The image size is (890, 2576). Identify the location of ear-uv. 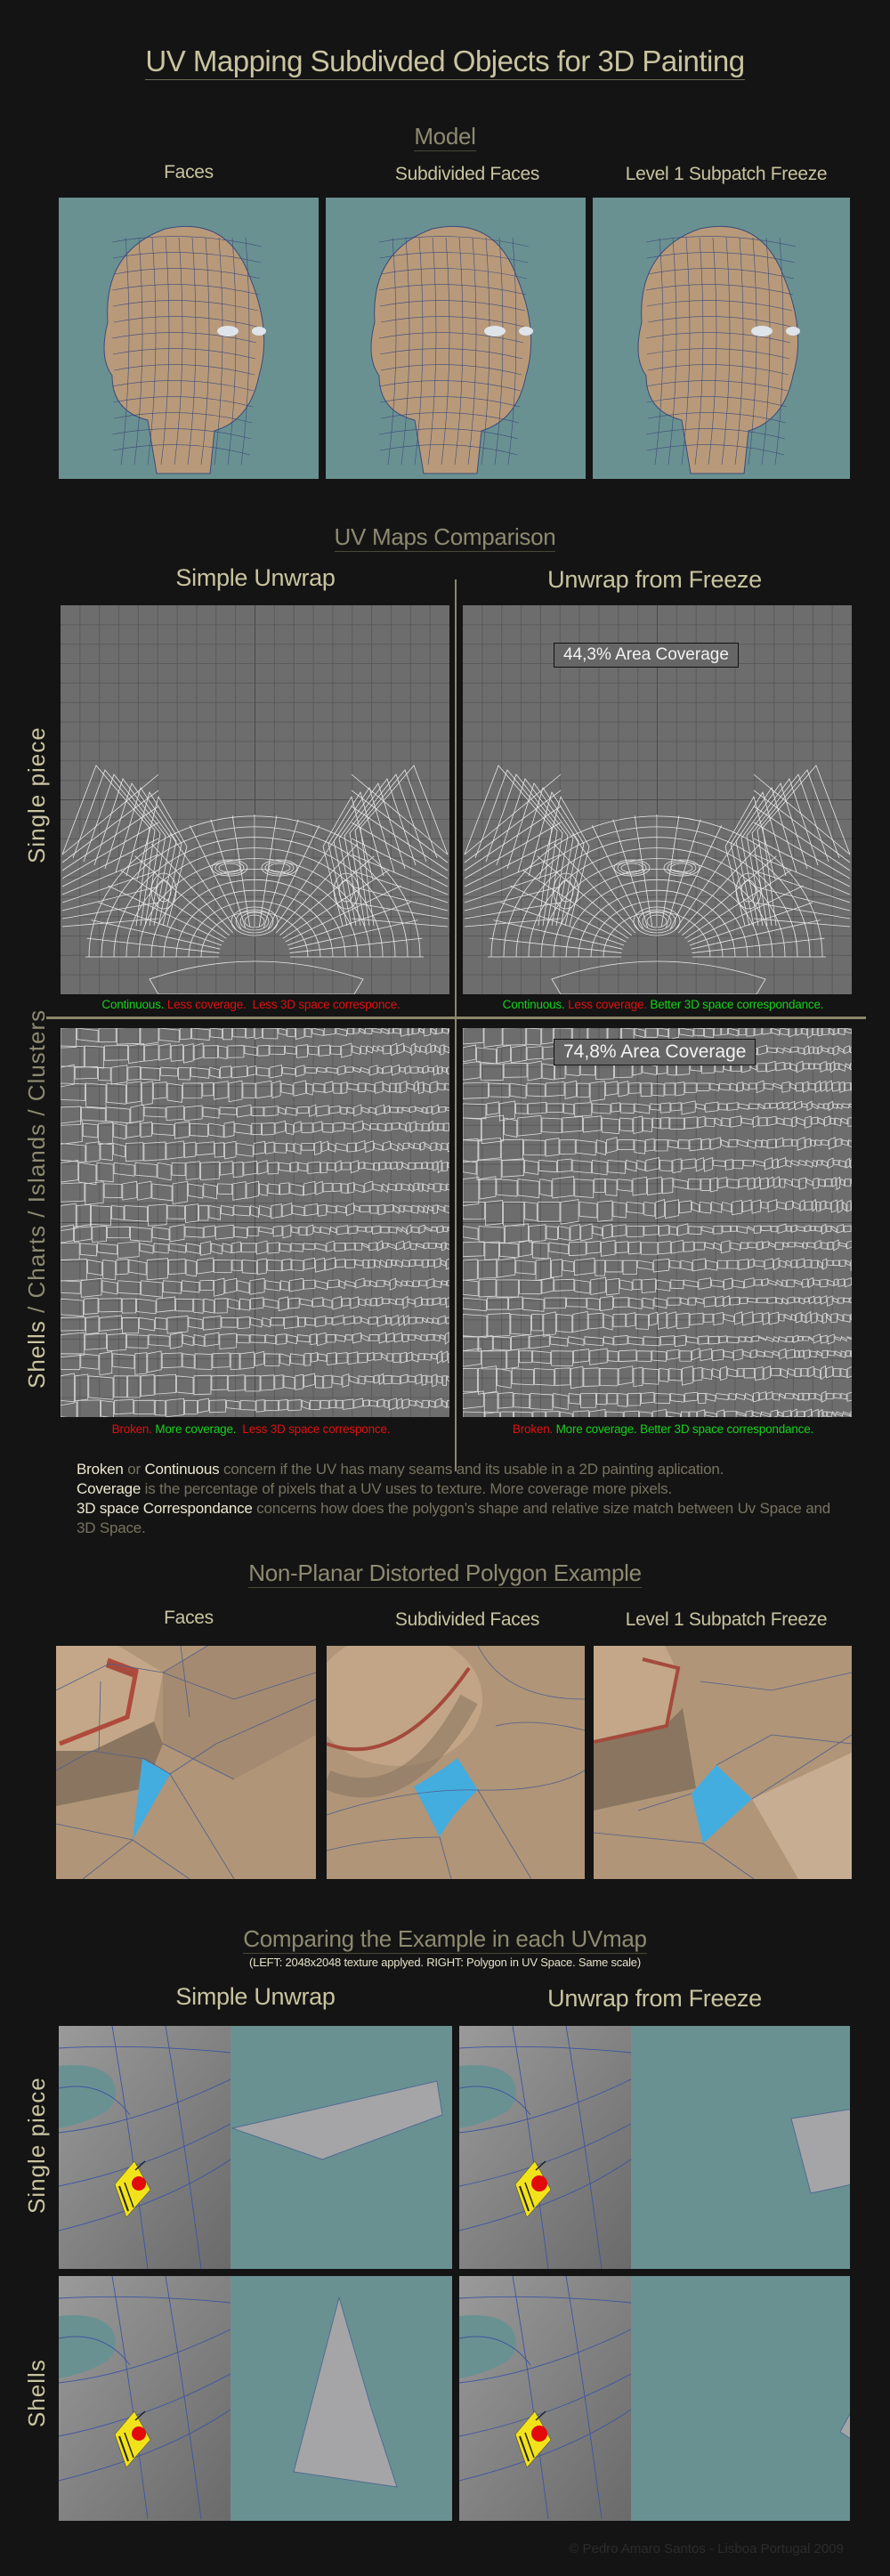
(346, 891).